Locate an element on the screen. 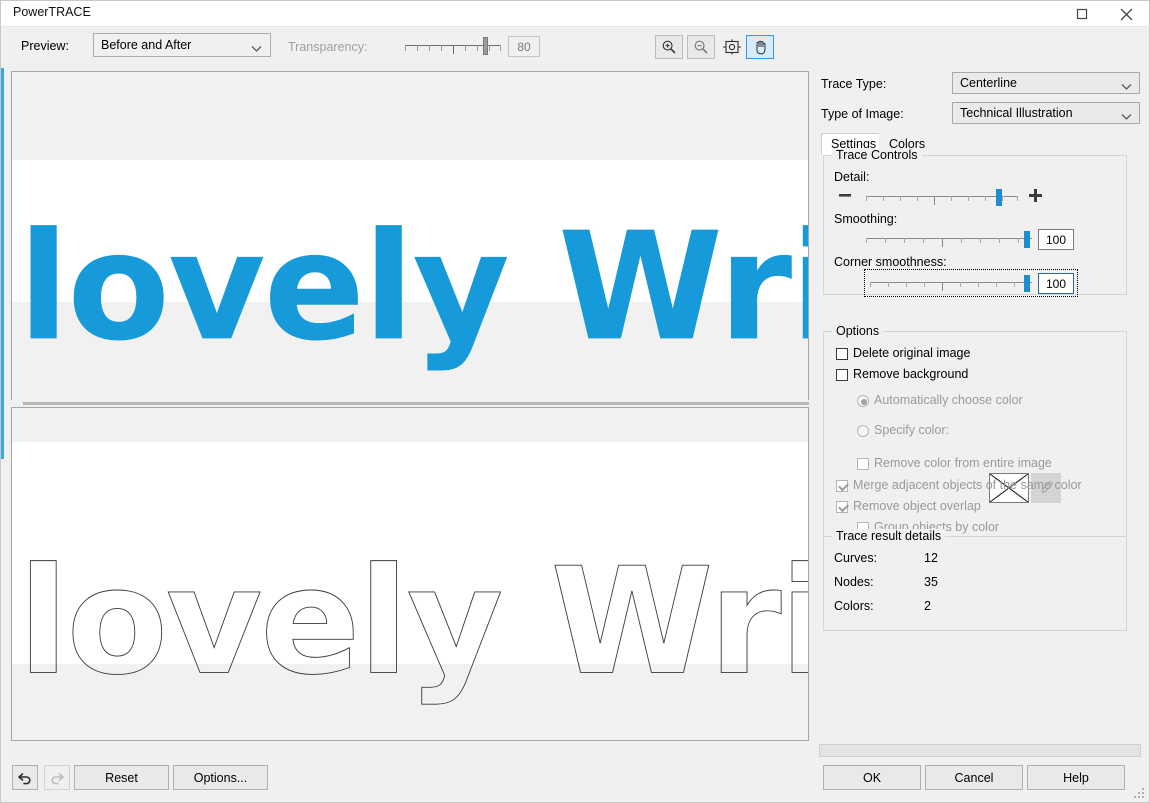 The image size is (1150, 803). transparency-slider is located at coordinates (453, 47).